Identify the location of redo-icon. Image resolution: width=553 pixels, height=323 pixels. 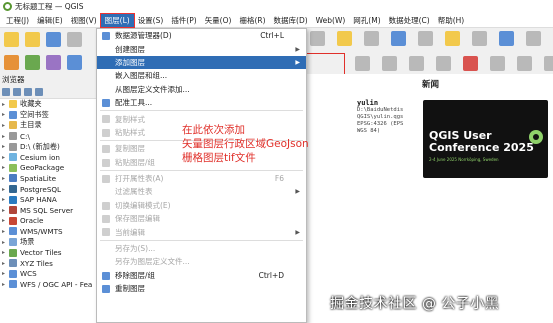
(389, 63).